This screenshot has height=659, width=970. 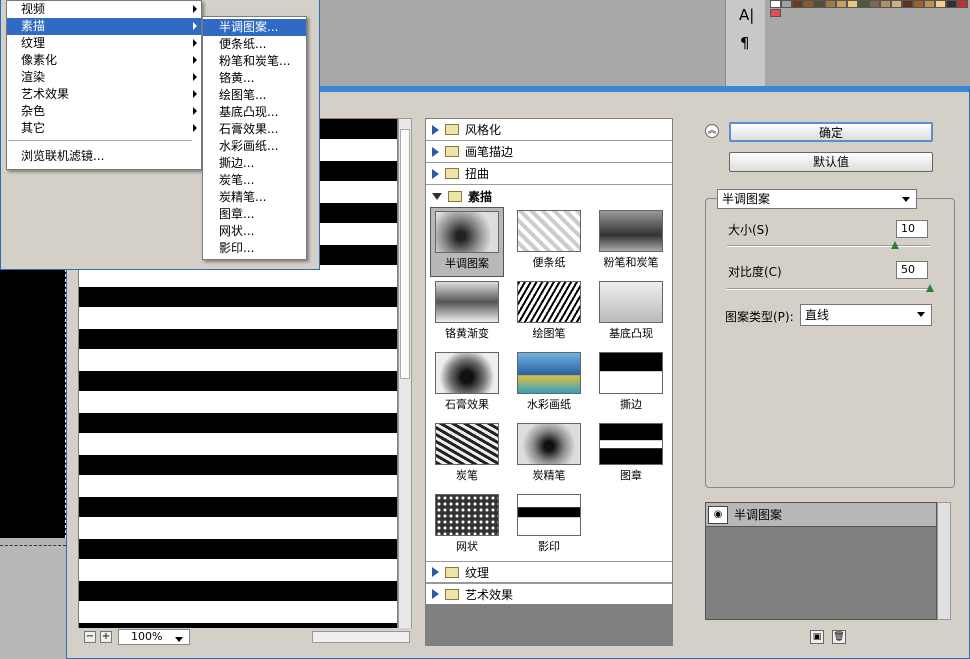 What do you see at coordinates (631, 242) in the screenshot?
I see `filter-thumbnail: 粉笔和炭笔` at bounding box center [631, 242].